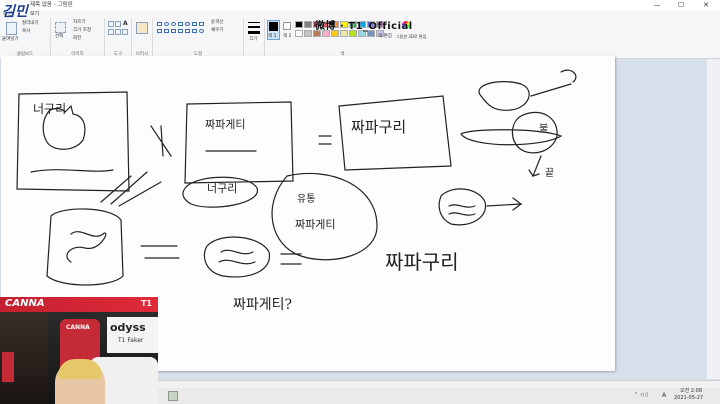 The image size is (720, 404). I want to click on color-picker-icon, so click(118, 32).